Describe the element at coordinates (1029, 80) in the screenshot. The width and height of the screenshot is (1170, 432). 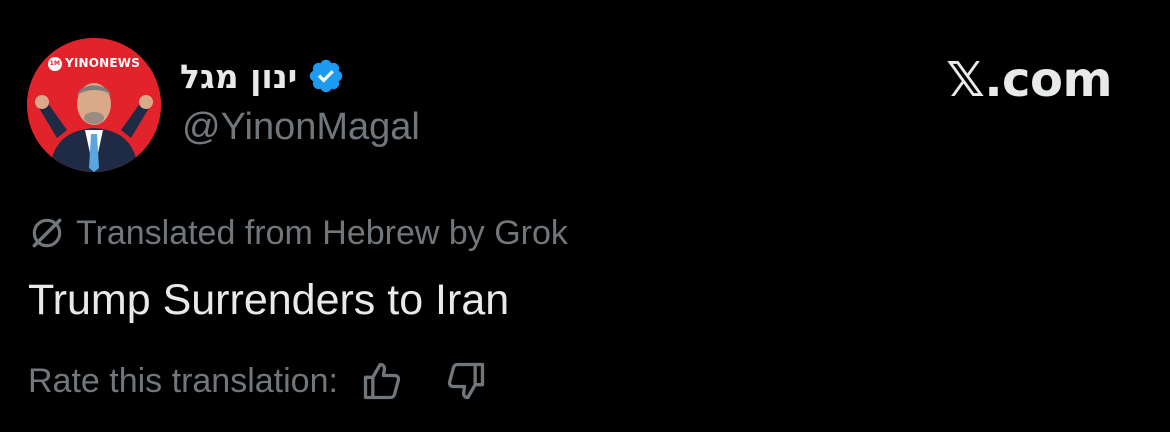
I see `site-logo: 𝕏.com` at that location.